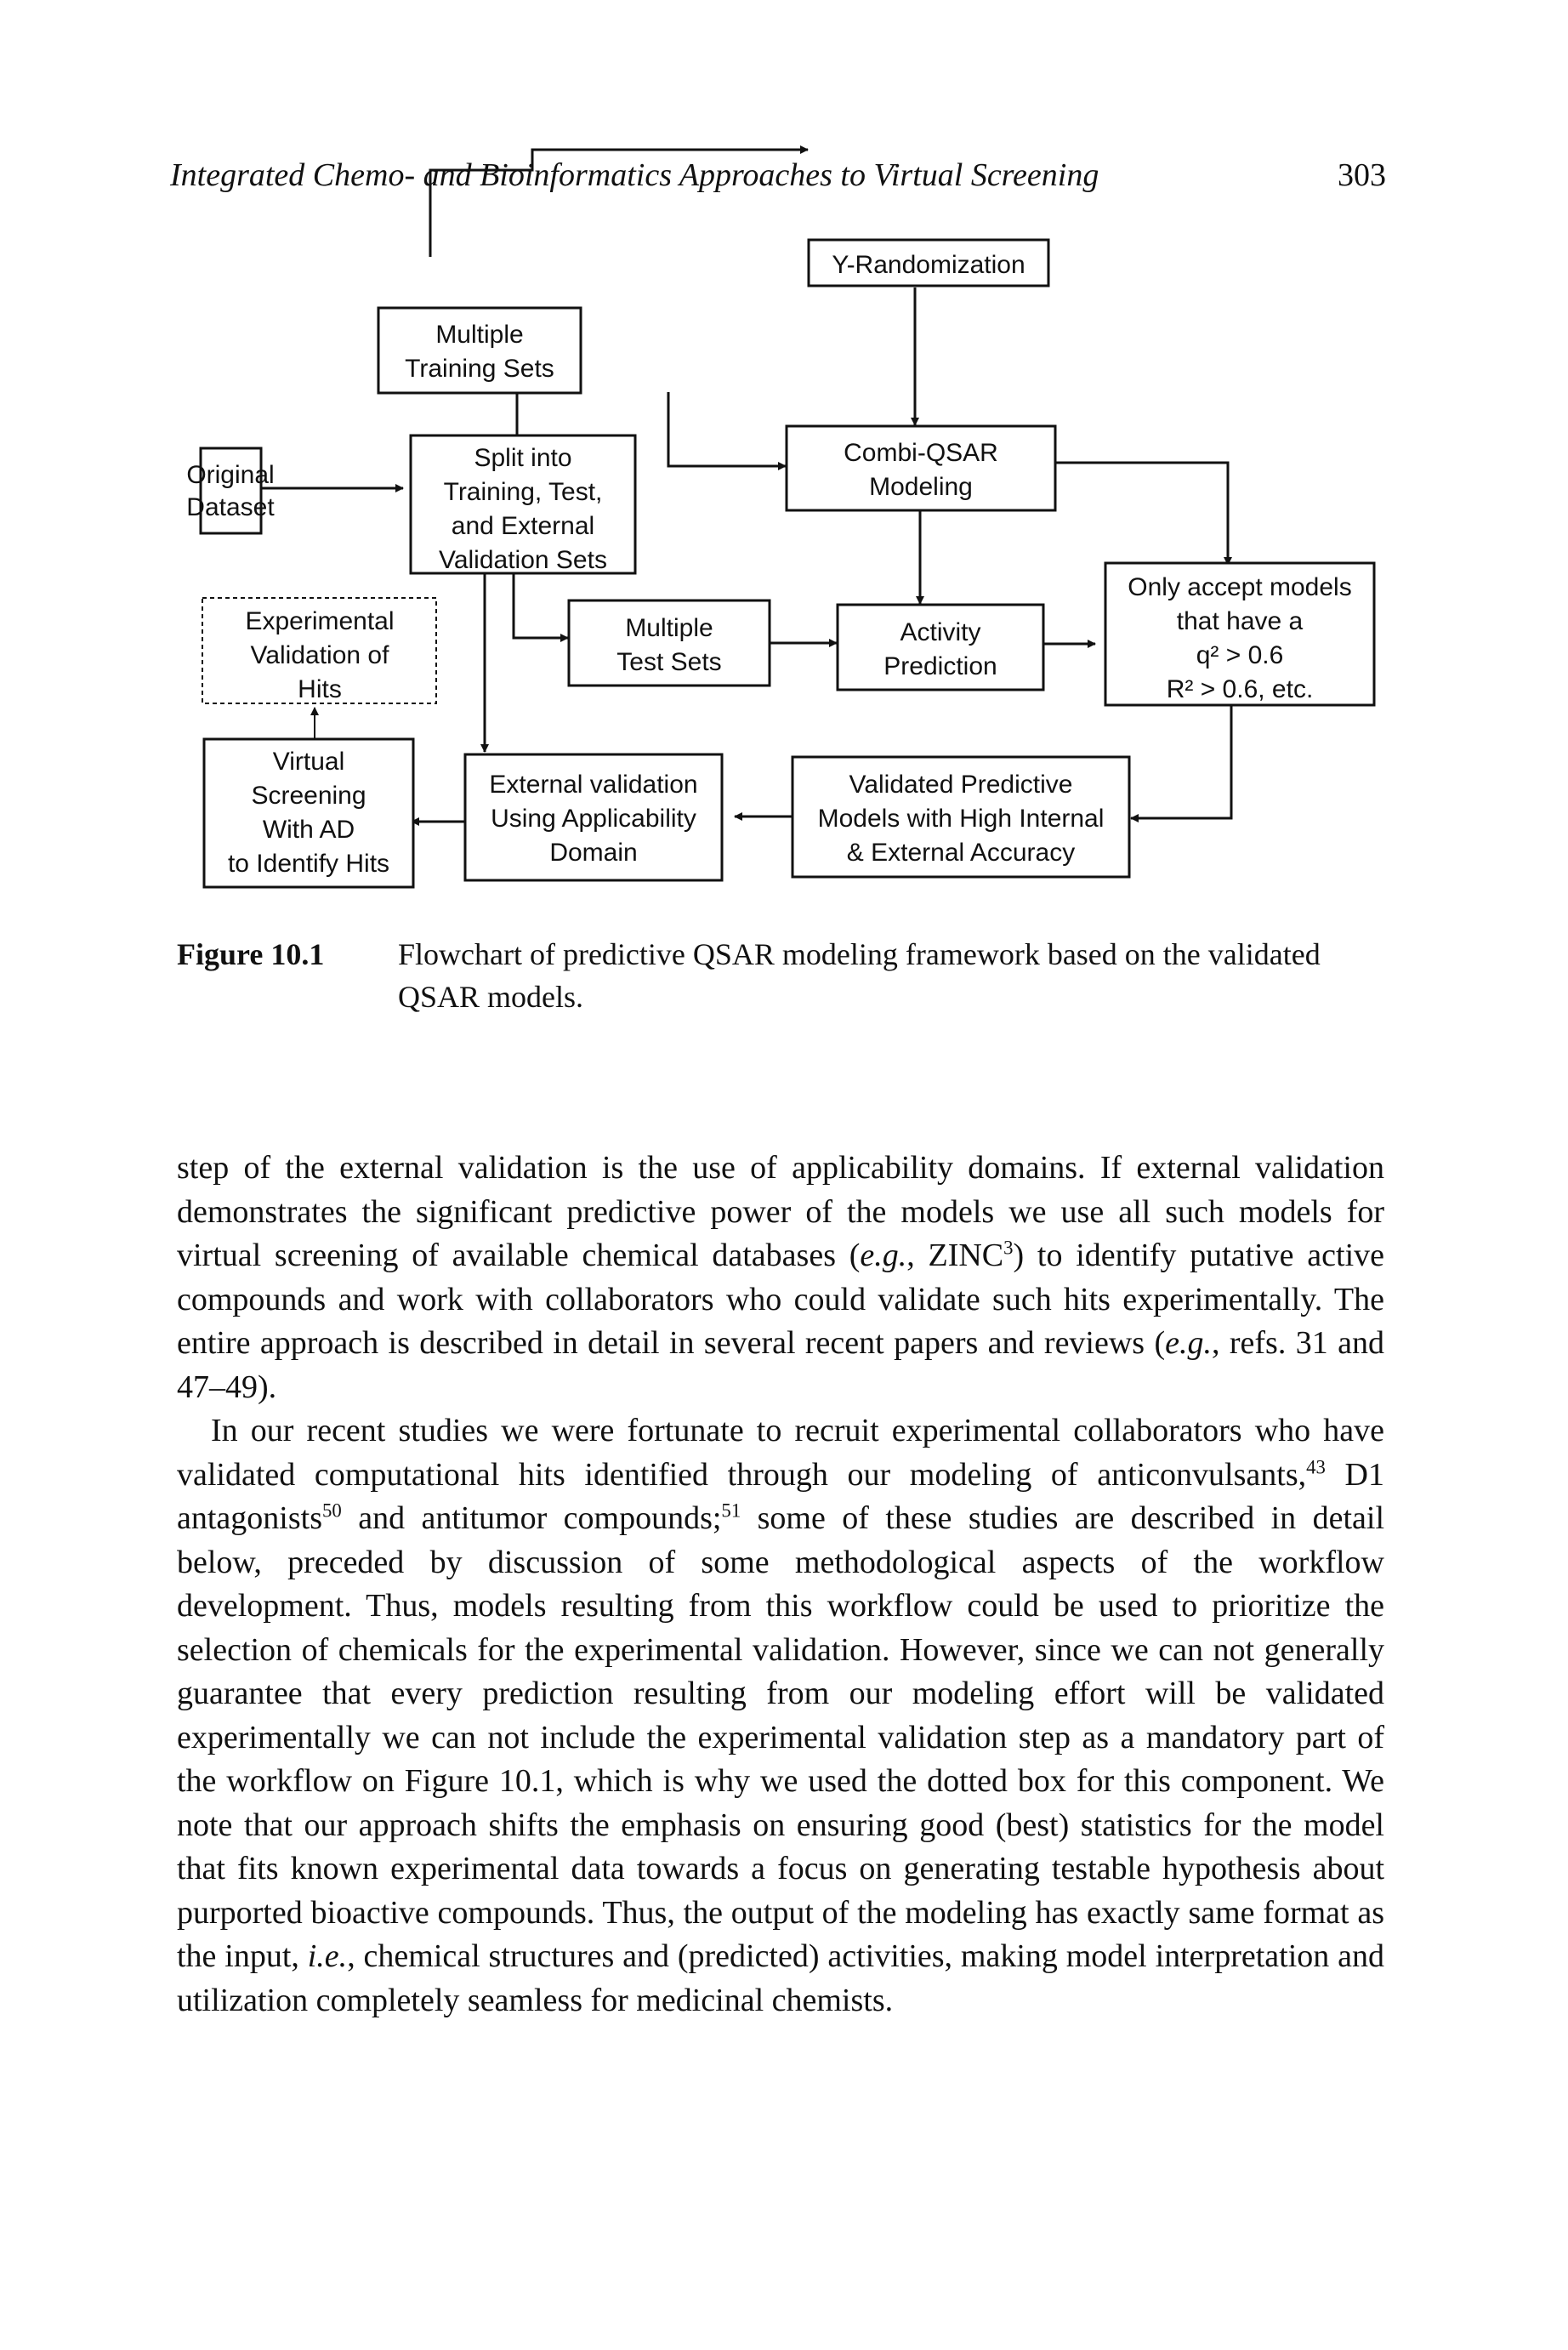 This screenshot has width=1568, height=2350. What do you see at coordinates (1240, 689) in the screenshot?
I see `label-accept-4: R² > 0.6, etc.` at bounding box center [1240, 689].